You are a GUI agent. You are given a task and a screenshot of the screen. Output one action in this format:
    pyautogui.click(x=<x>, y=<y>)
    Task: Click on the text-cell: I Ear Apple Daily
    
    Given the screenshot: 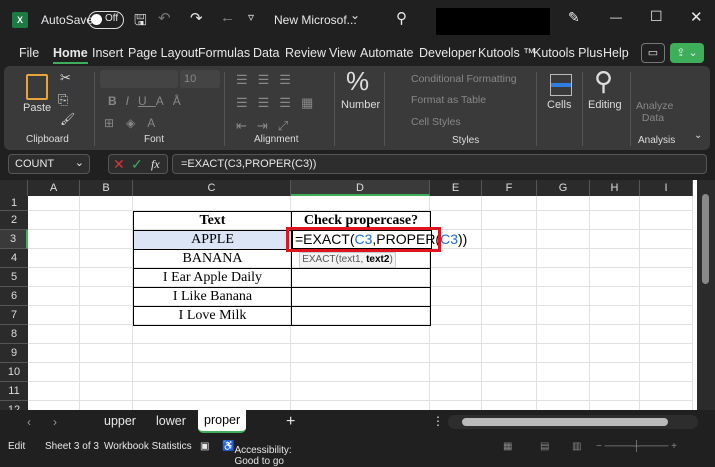 What is the action you would take?
    pyautogui.click(x=212, y=278)
    